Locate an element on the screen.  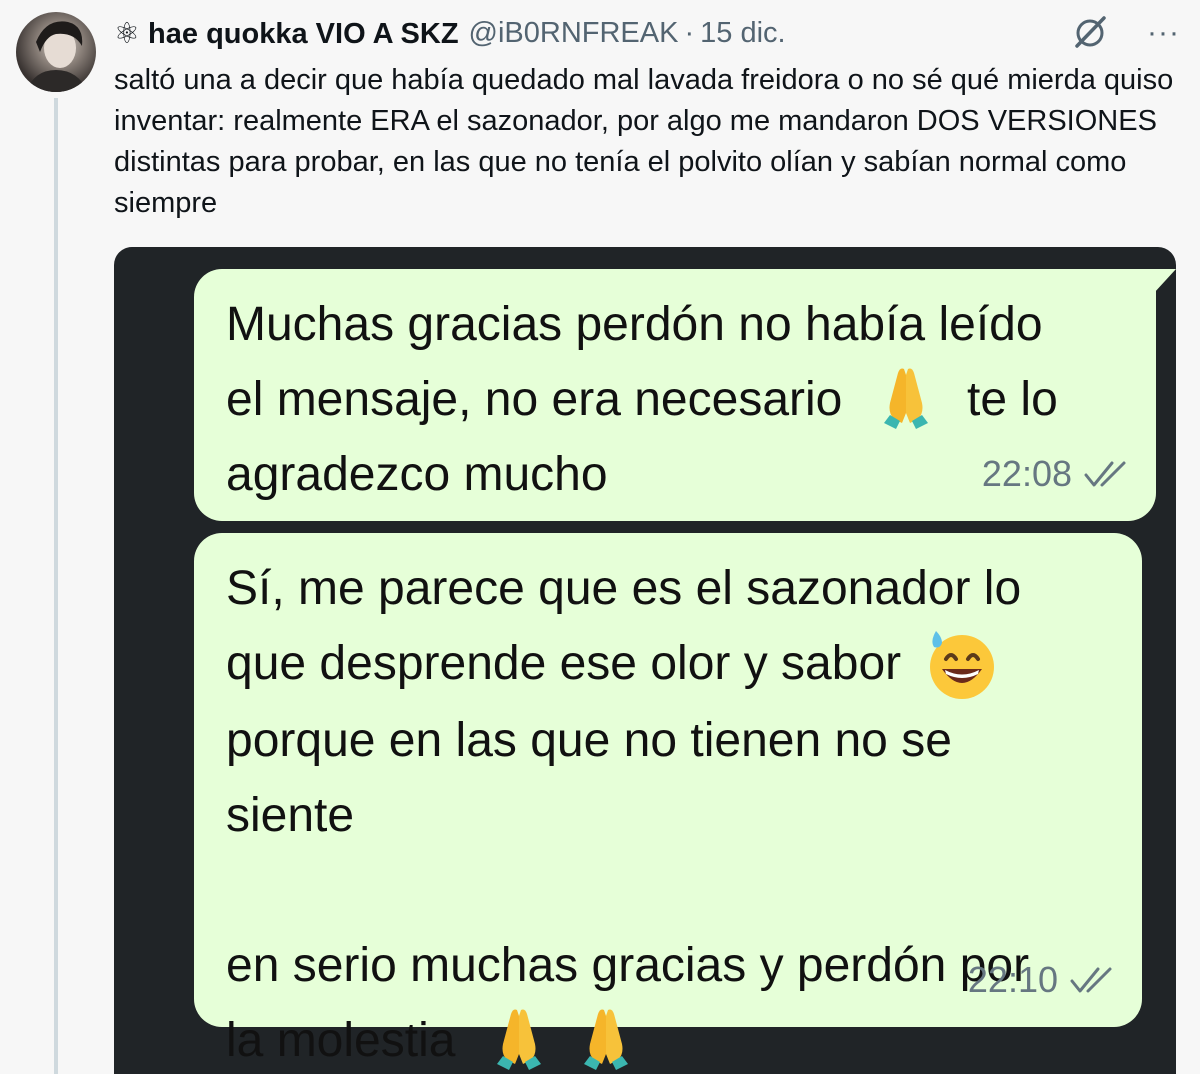
message-line: el mensaje, no era necesario te lo is located at coordinates (673, 399).